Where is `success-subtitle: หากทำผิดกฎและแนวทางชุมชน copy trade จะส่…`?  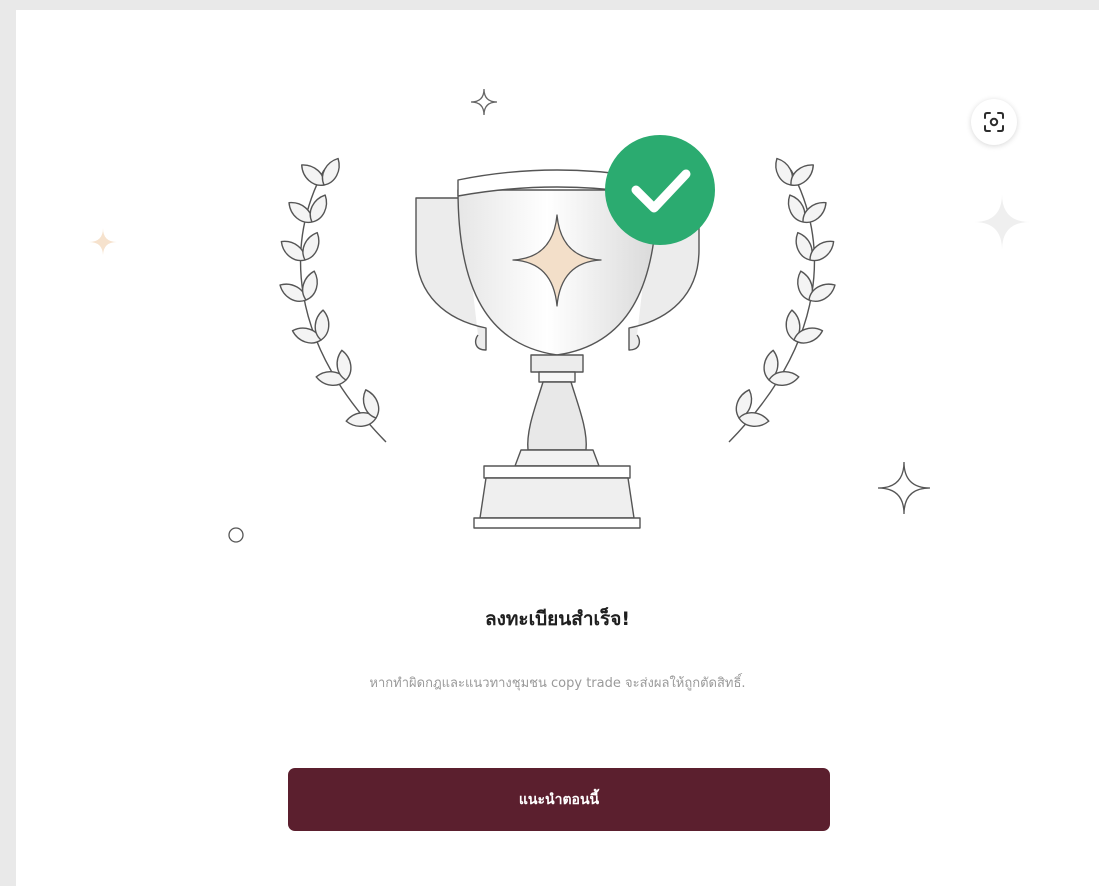 success-subtitle: หากทำผิดกฎและแนวทางชุมชน copy trade จะส่… is located at coordinates (557, 683).